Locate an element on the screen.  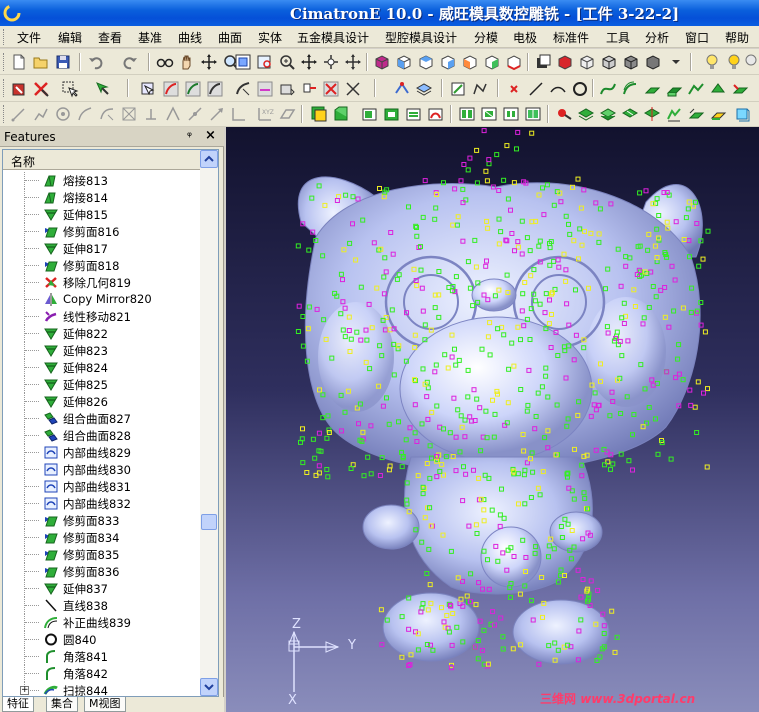
view-cube-left-icon is located at coordinates (470, 62).